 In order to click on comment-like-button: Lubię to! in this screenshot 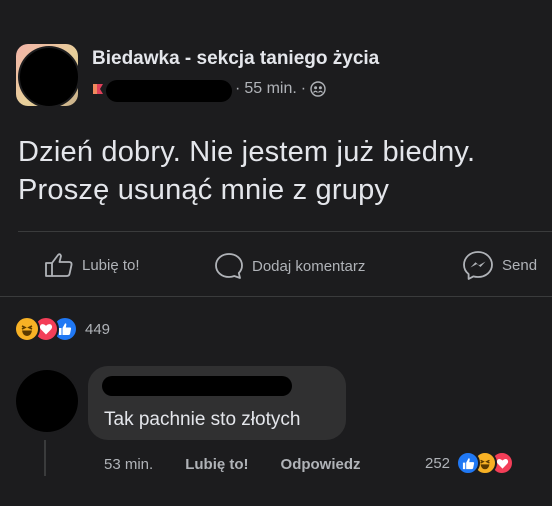, I will do `click(216, 464)`.